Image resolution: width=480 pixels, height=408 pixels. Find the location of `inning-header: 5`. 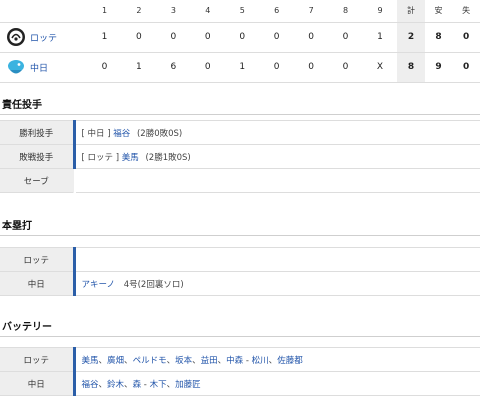

inning-header: 5 is located at coordinates (242, 11).